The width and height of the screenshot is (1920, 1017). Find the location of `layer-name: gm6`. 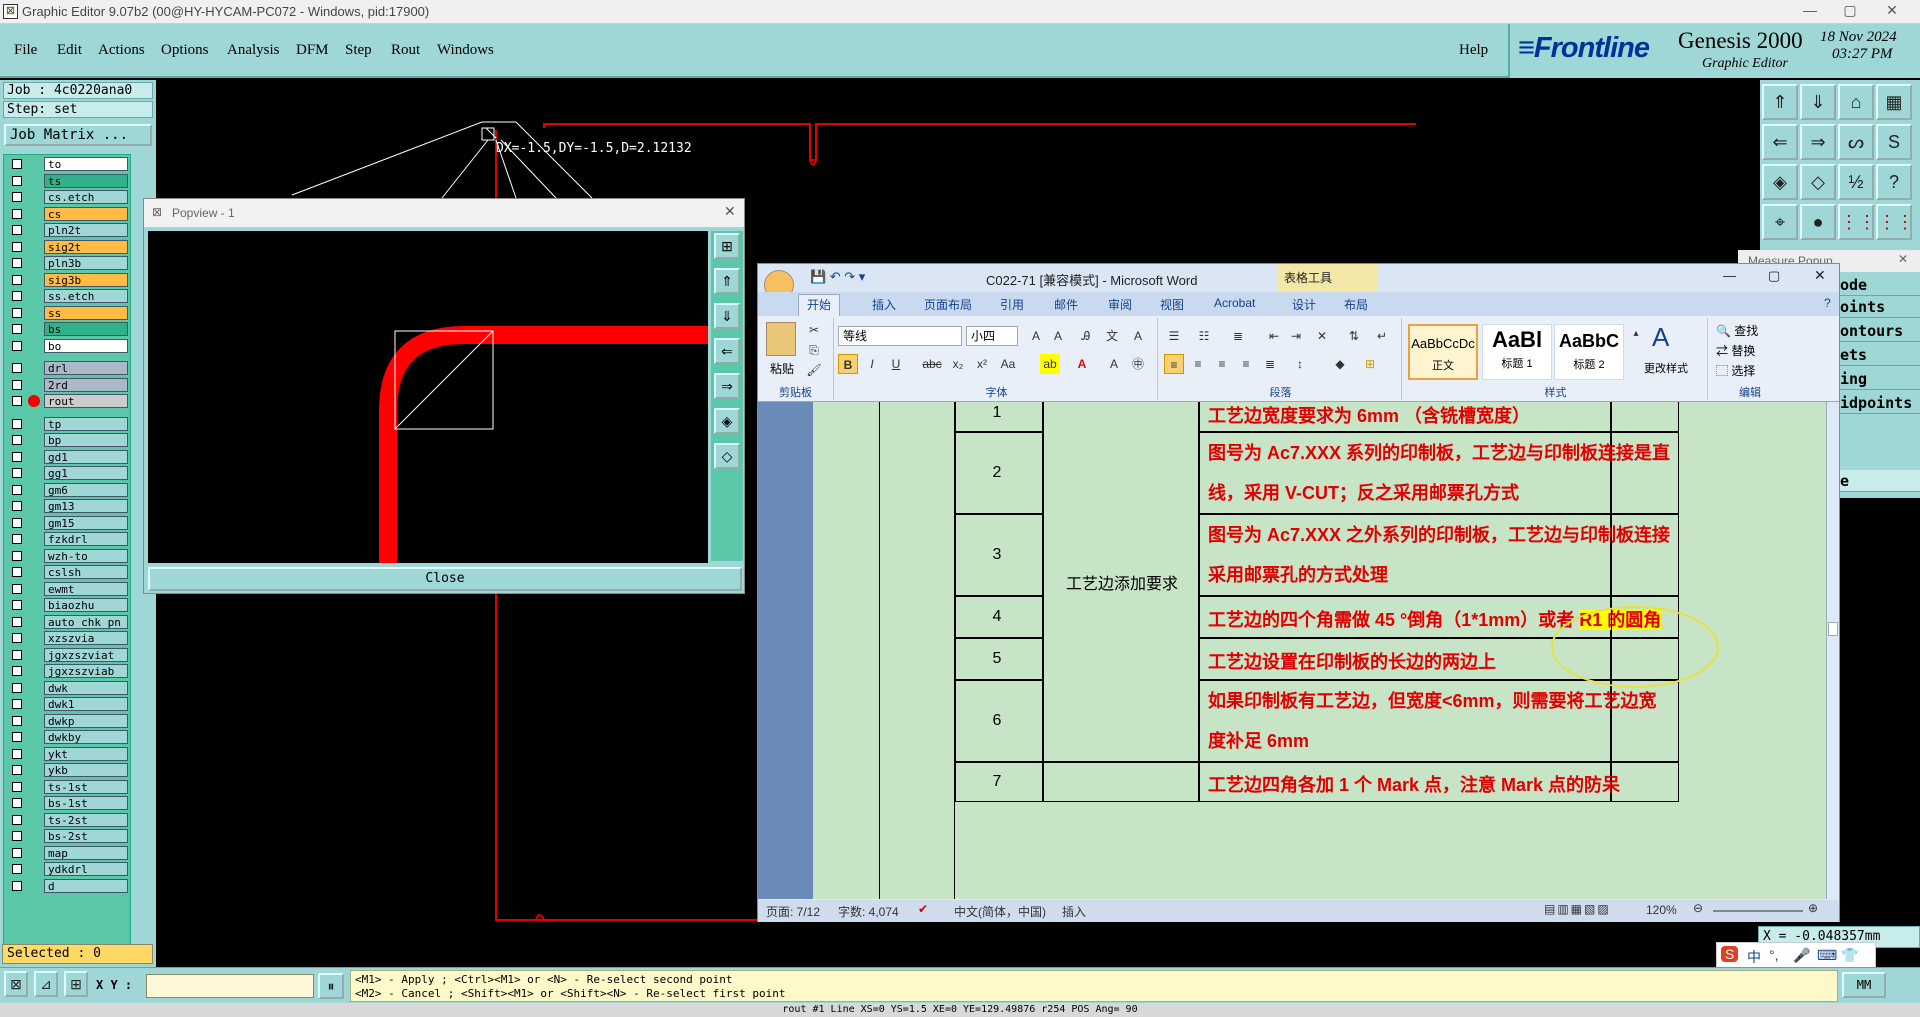

layer-name: gm6 is located at coordinates (86, 489).